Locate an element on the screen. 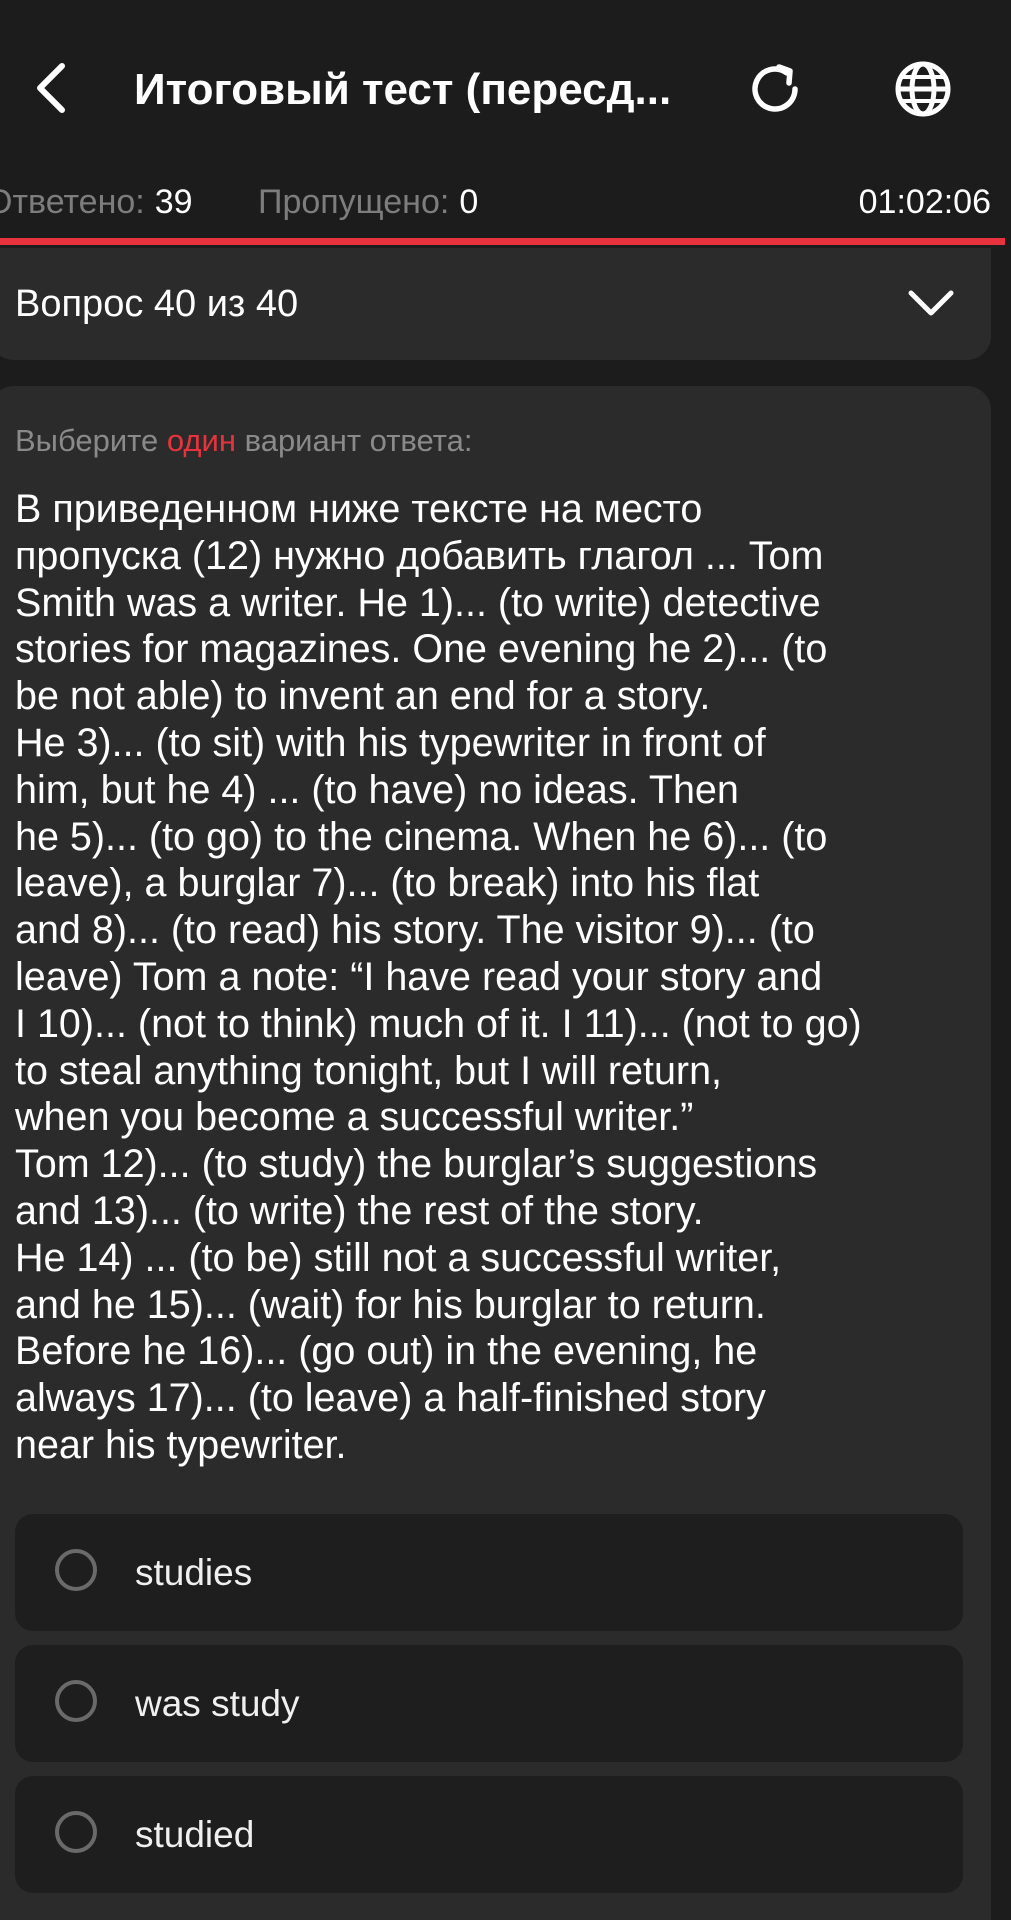 The height and width of the screenshot is (1920, 1011). instruction-text-after: вариант ответа: is located at coordinates (354, 440).